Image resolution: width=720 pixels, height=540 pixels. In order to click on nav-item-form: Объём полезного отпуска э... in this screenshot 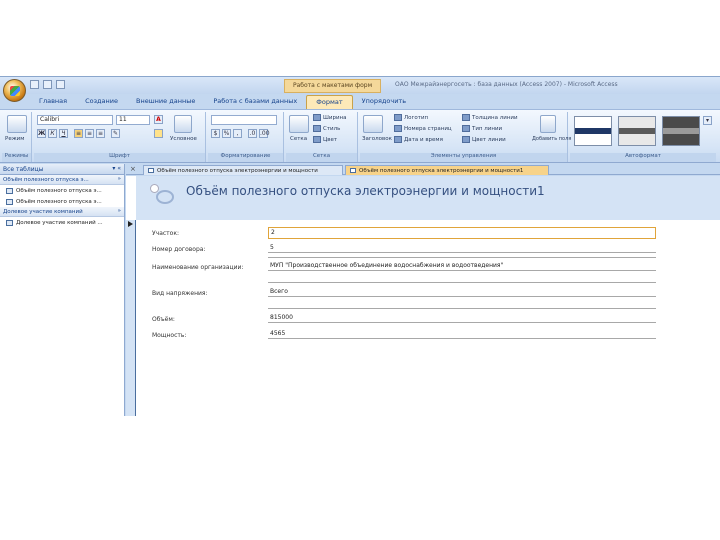, I will do `click(62, 201)`.